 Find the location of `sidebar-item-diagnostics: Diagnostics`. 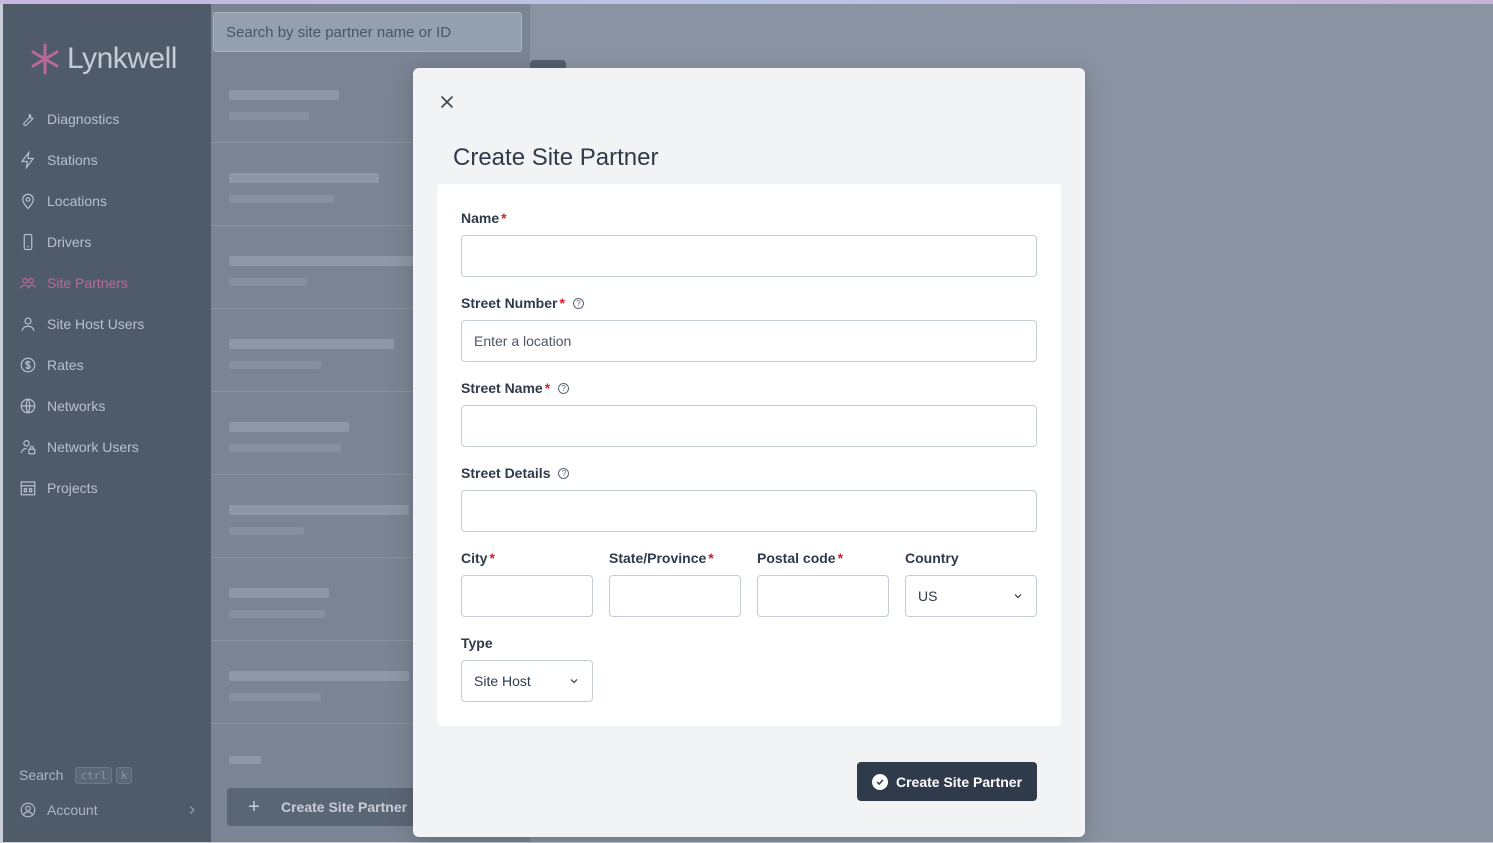

sidebar-item-diagnostics: Diagnostics is located at coordinates (111, 119).